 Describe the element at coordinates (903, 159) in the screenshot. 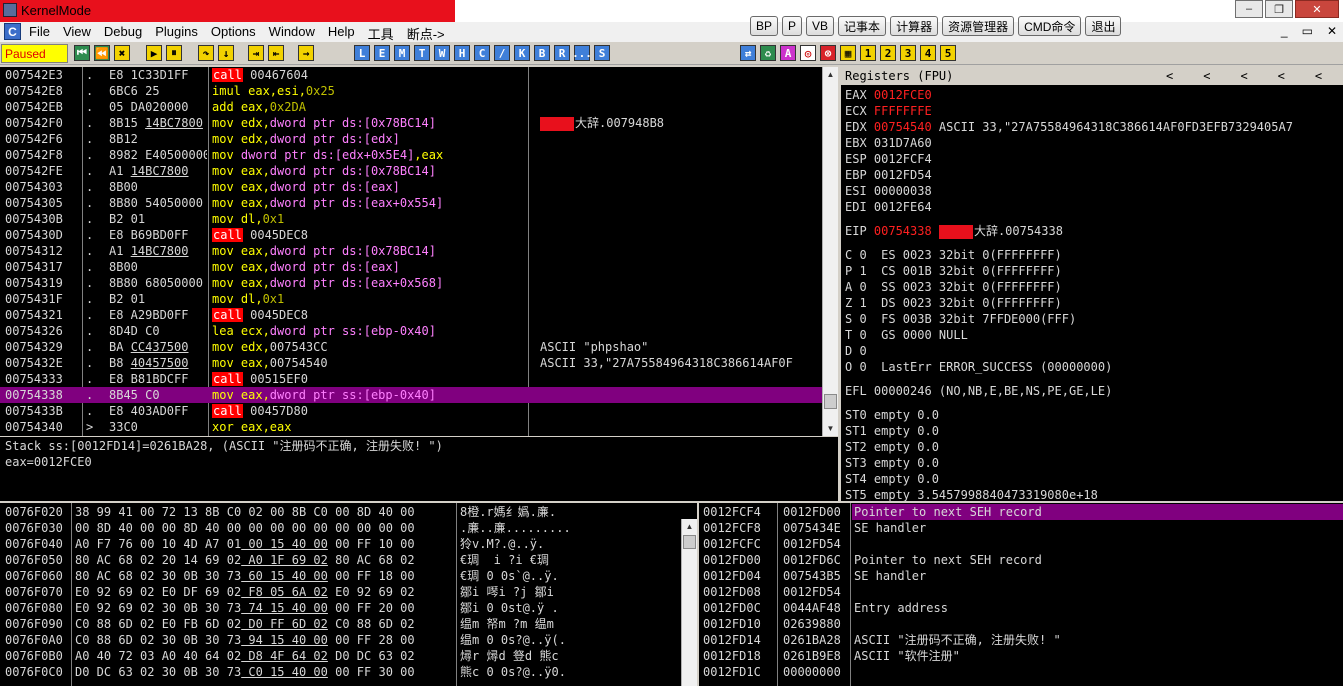

I see `register-value: 0012FCF4` at that location.